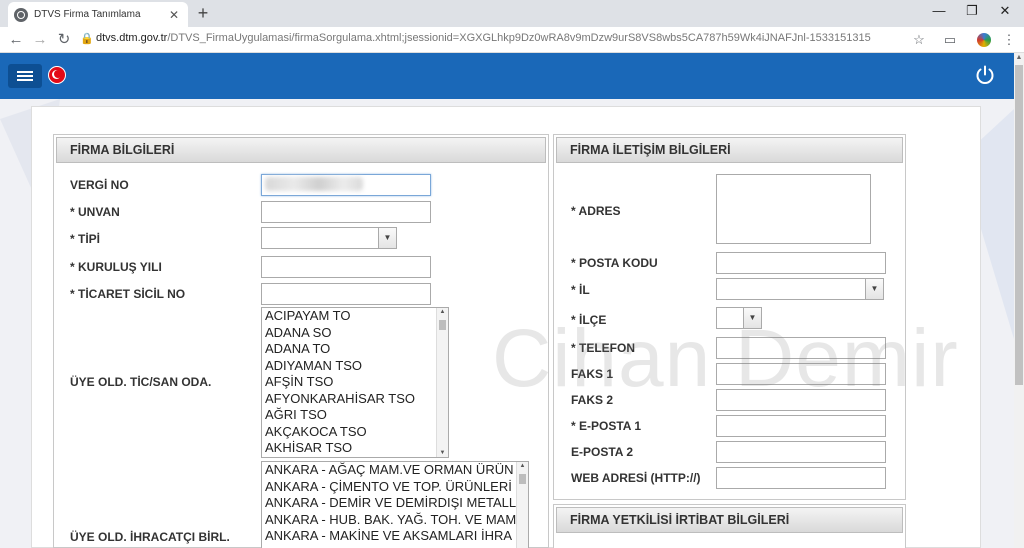 The width and height of the screenshot is (1024, 548). Describe the element at coordinates (355, 399) in the screenshot. I see `list-item: AFYONKARAHİSAR TSO` at that location.